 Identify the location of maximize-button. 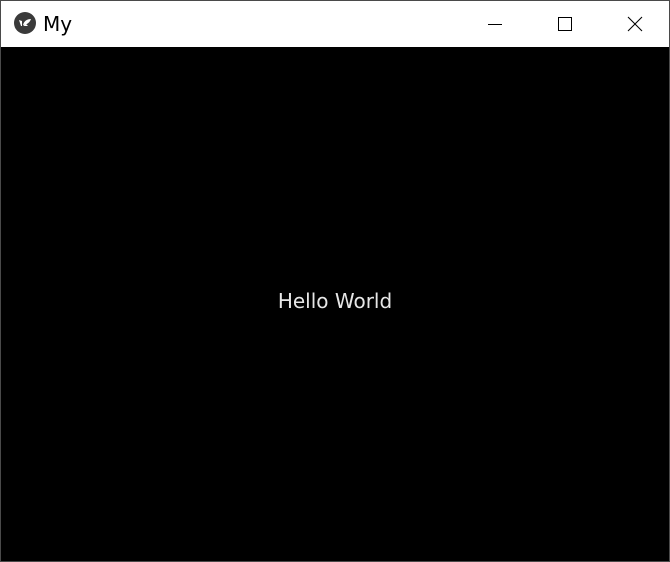
(565, 24).